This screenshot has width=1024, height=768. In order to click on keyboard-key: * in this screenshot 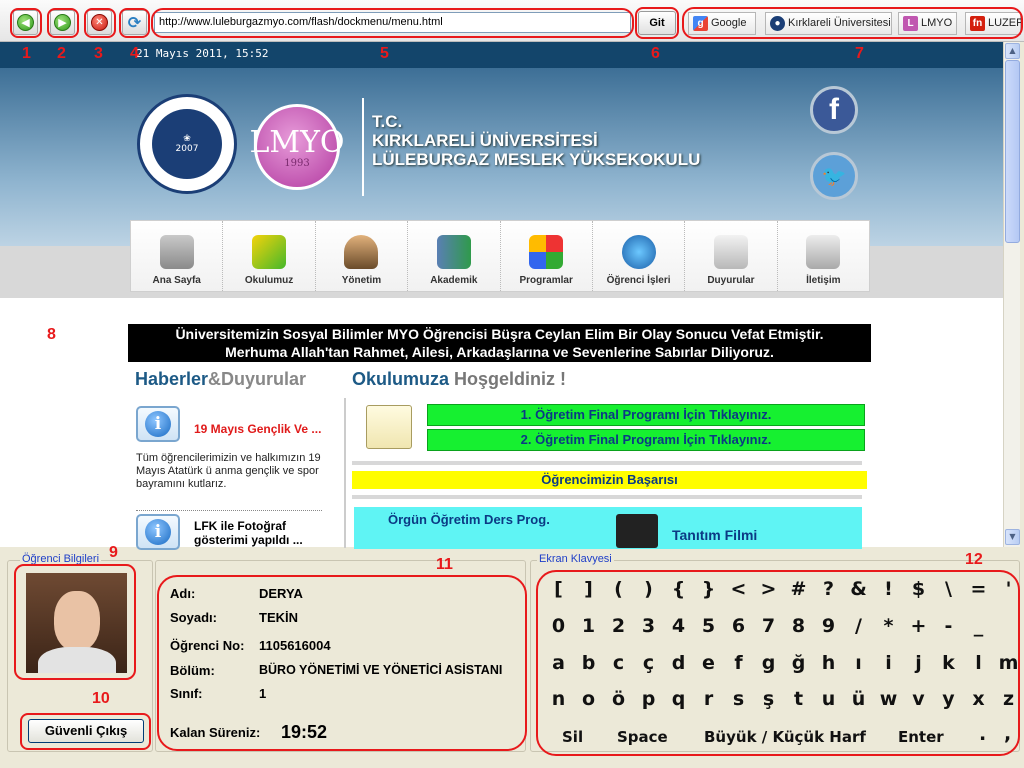, I will do `click(888, 626)`.